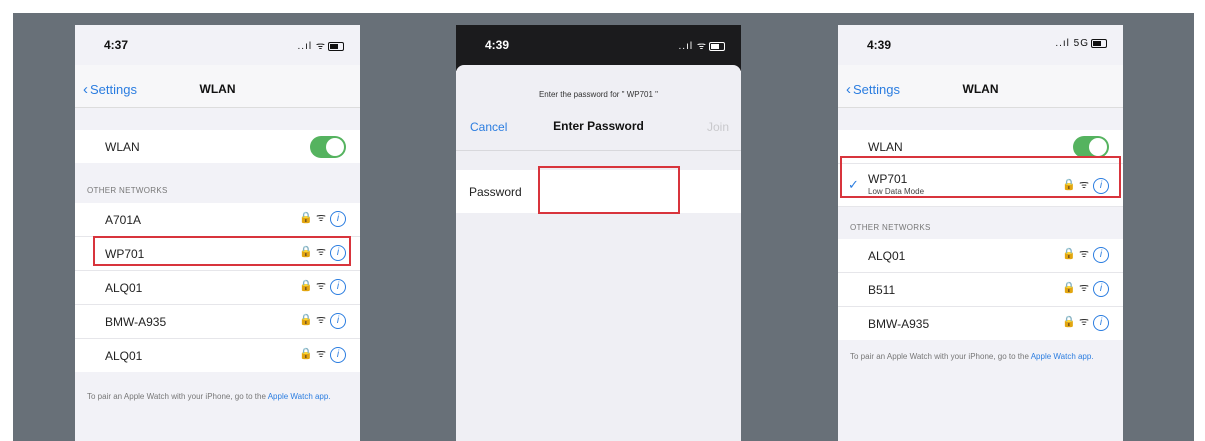 The image size is (1205, 441). What do you see at coordinates (217, 220) in the screenshot?
I see `network-row: A701A 🔒 ᯤi` at bounding box center [217, 220].